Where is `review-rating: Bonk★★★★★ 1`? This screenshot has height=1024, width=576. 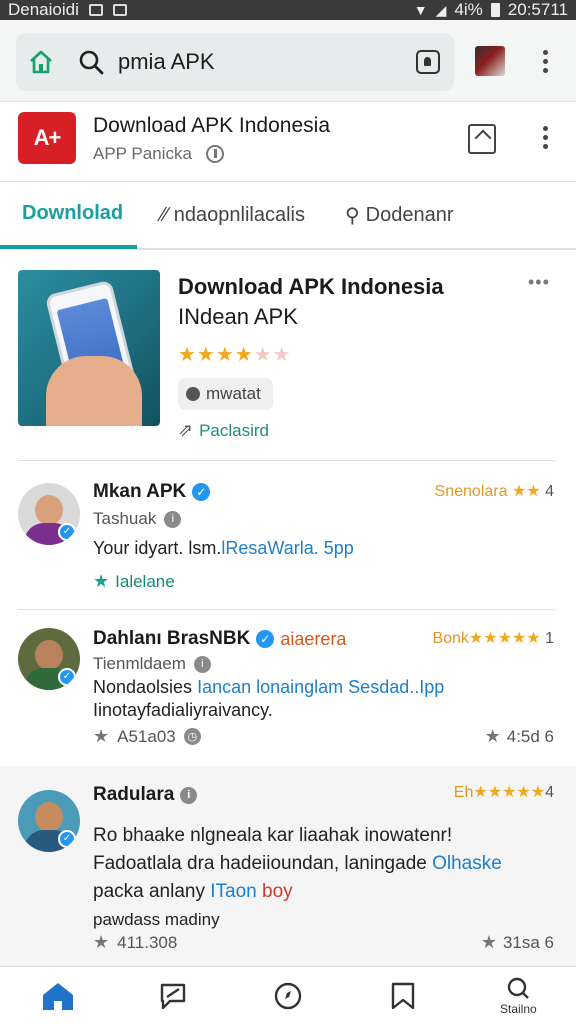
review-rating: Bonk★★★★★ 1 is located at coordinates (493, 638).